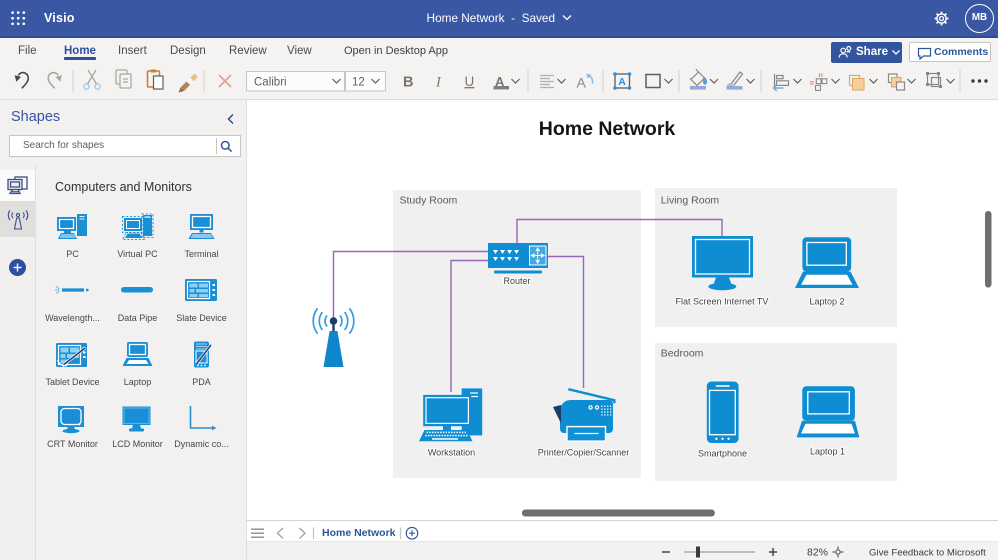 This screenshot has height=560, width=998. Describe the element at coordinates (584, 453) in the screenshot. I see `svg-text: Printer/Copier/Scanner` at that location.